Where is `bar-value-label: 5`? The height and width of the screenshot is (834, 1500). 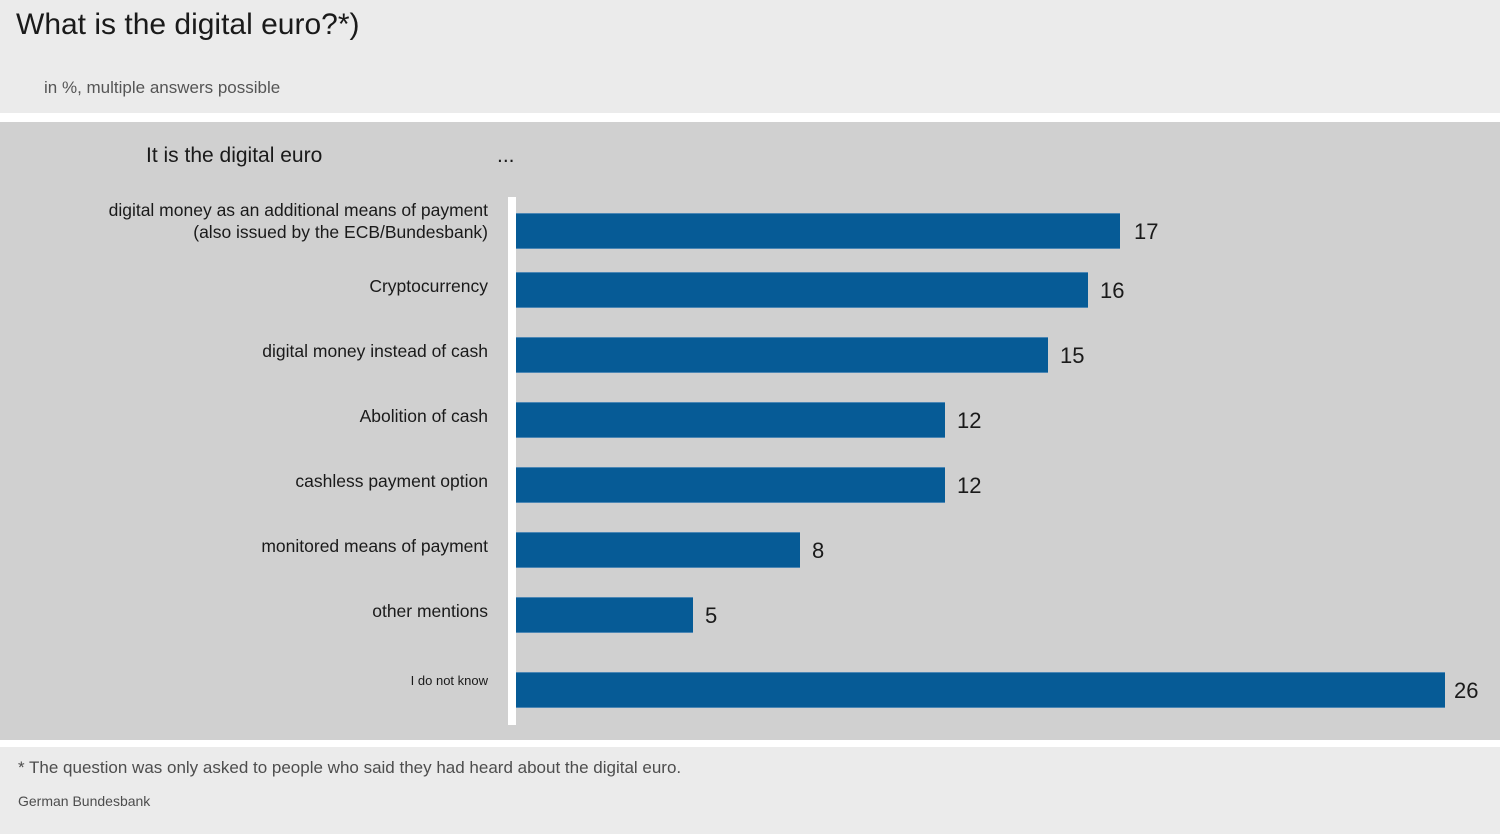 bar-value-label: 5 is located at coordinates (711, 615).